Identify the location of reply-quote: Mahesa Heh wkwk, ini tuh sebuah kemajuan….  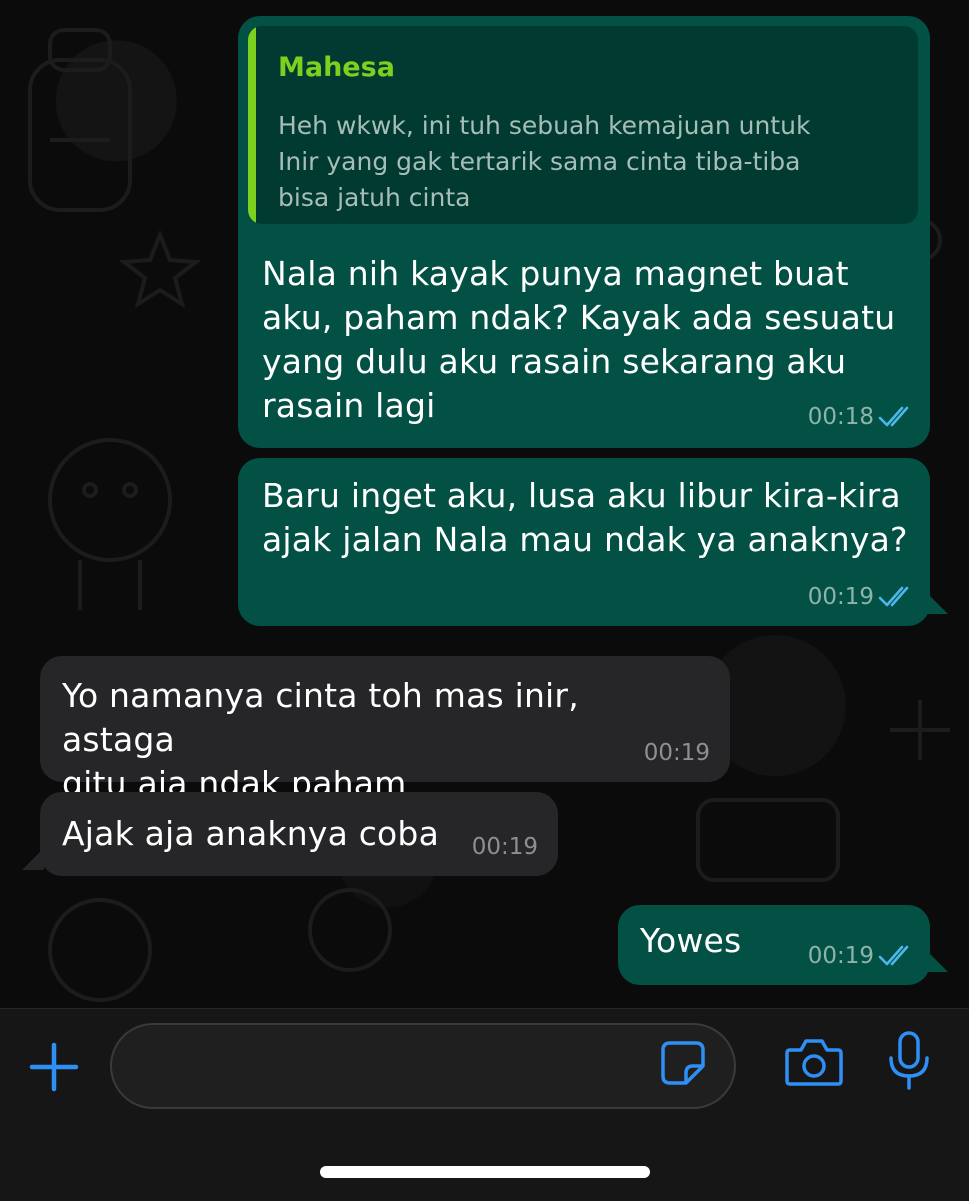
(583, 125).